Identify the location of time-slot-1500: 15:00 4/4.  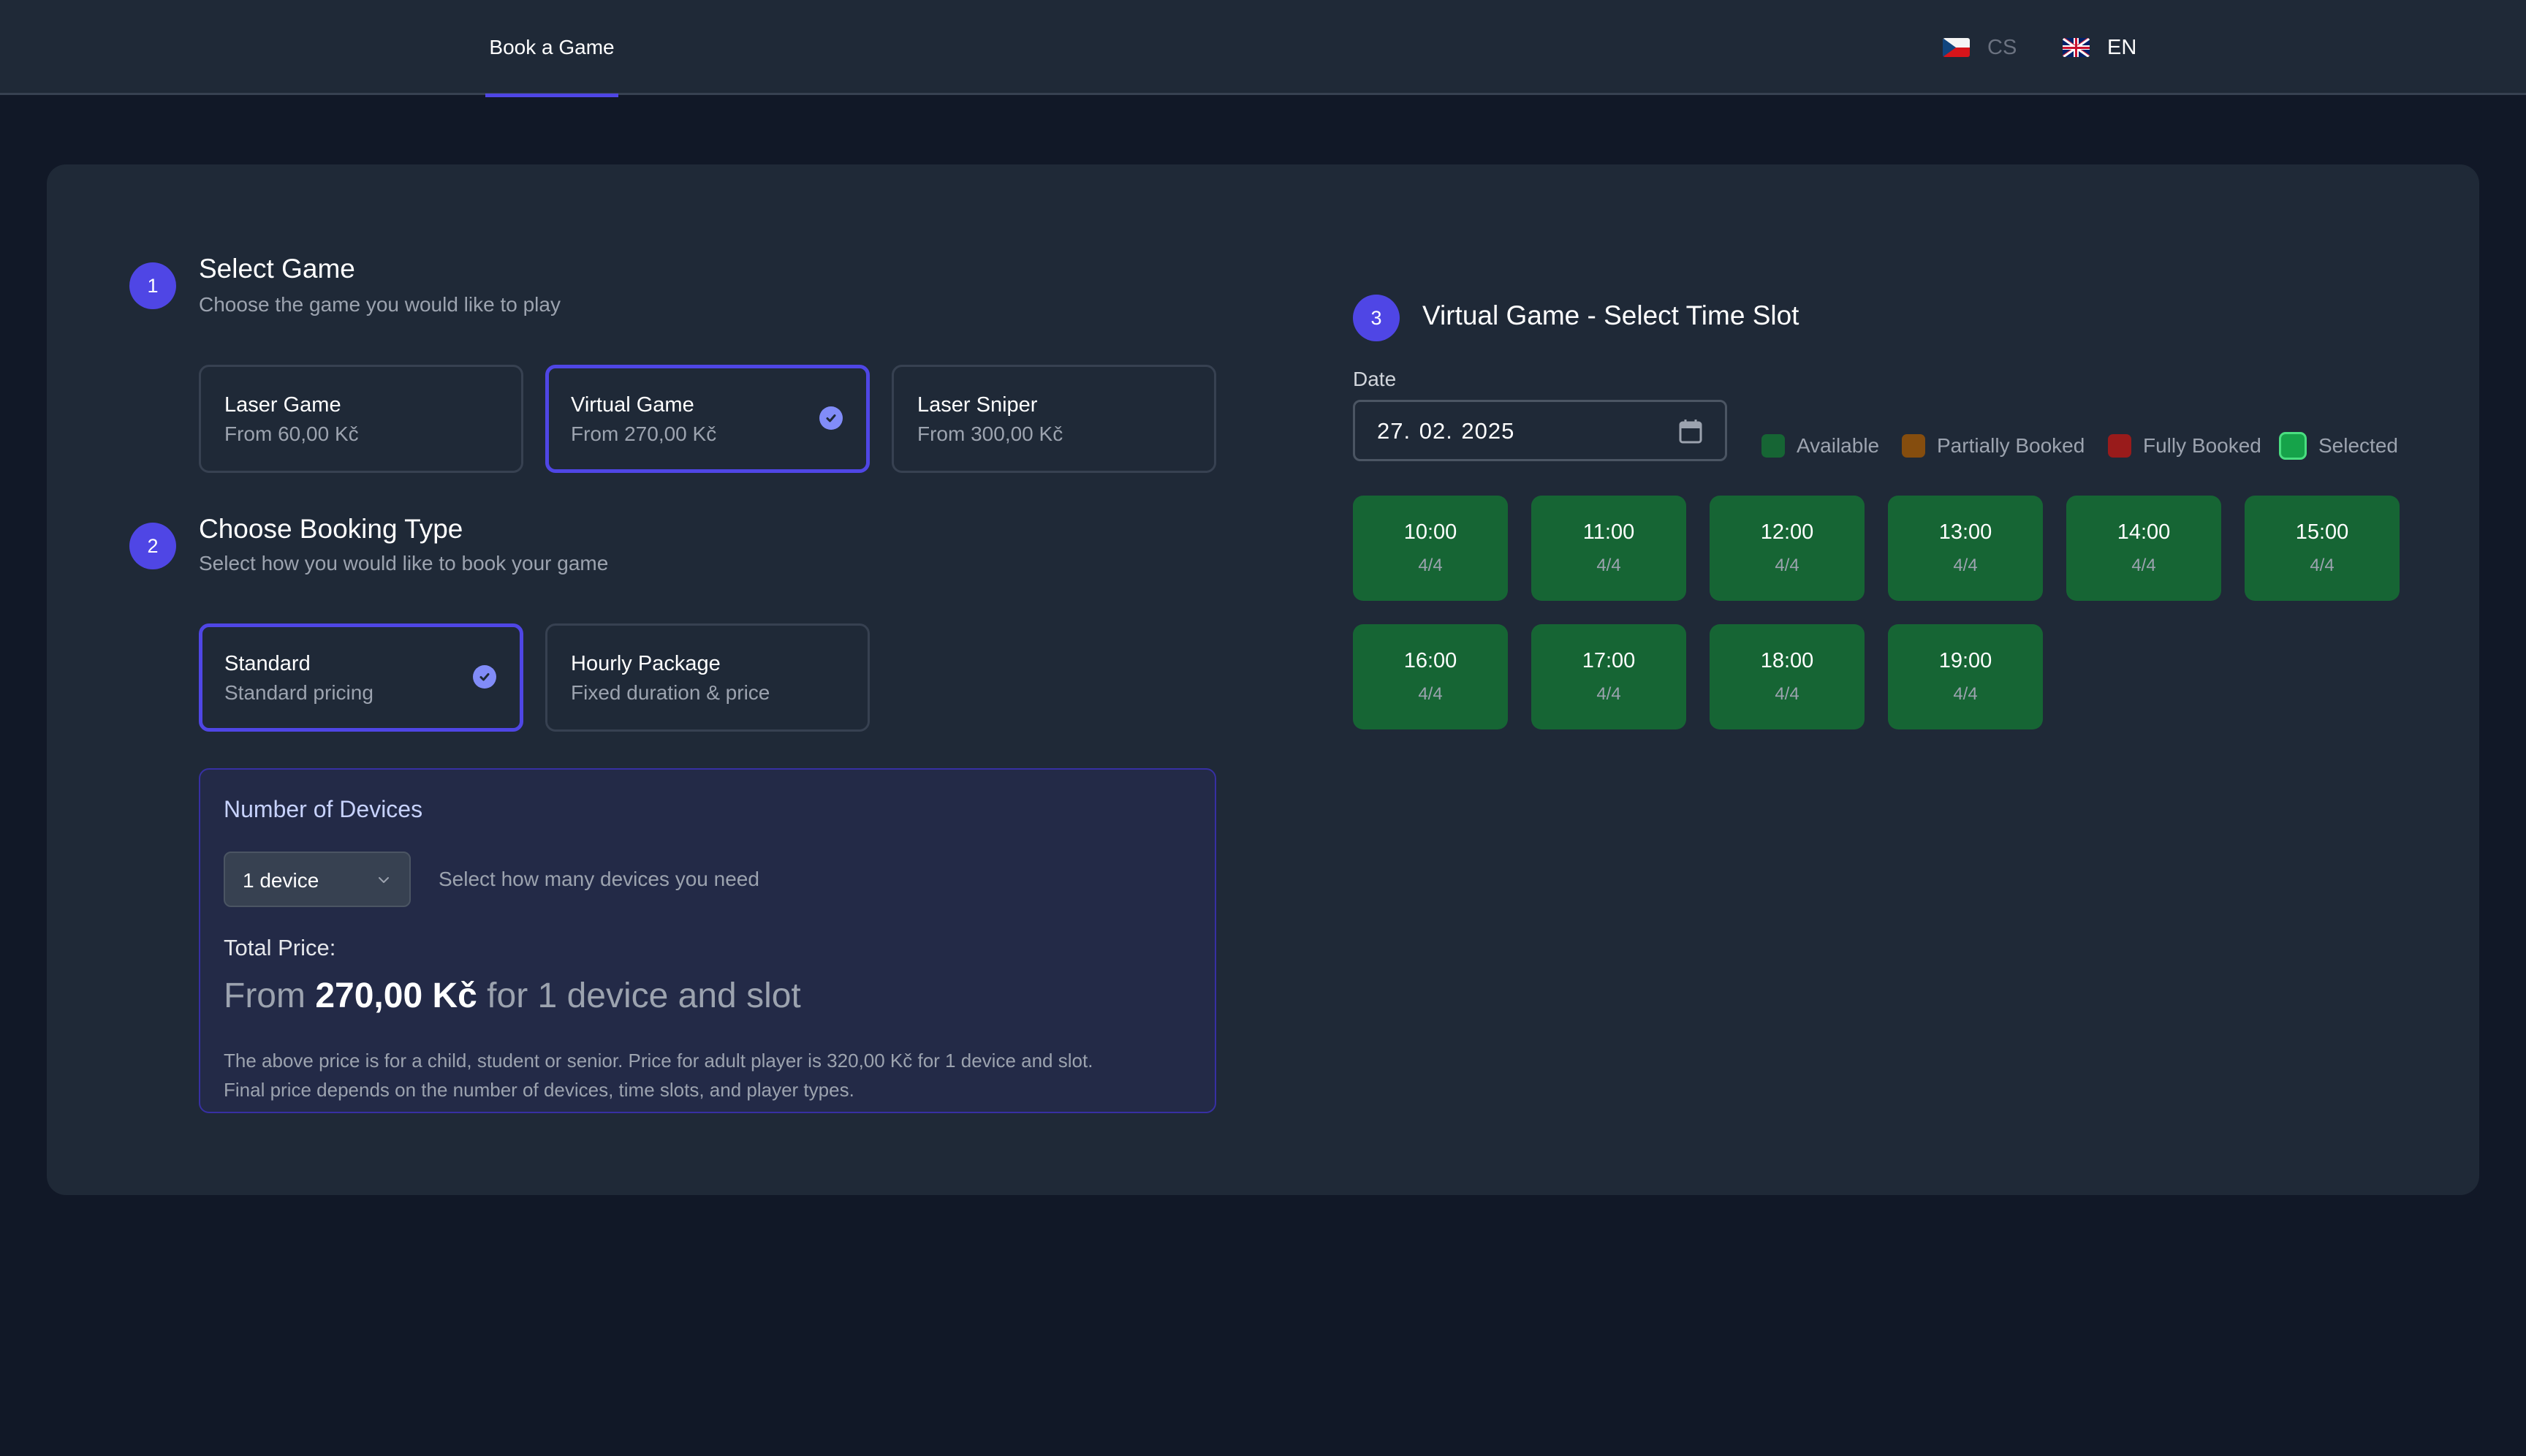
(2322, 548).